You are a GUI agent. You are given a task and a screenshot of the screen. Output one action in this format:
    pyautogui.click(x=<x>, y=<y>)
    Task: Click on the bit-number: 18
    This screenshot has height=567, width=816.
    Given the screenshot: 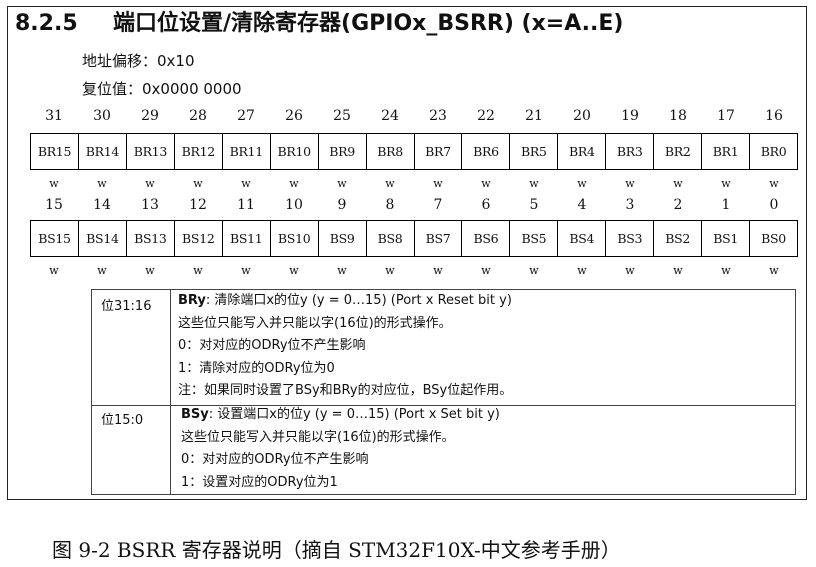 What is the action you would take?
    pyautogui.click(x=678, y=116)
    